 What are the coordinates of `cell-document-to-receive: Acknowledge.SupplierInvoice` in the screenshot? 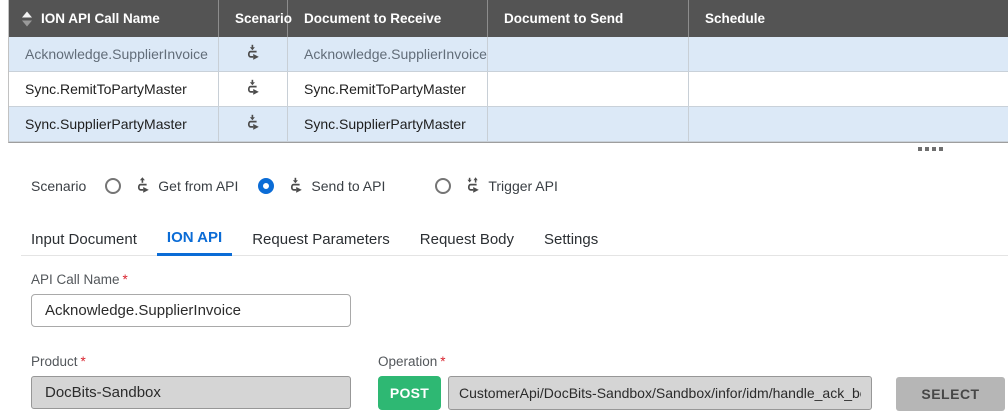 It's located at (388, 54).